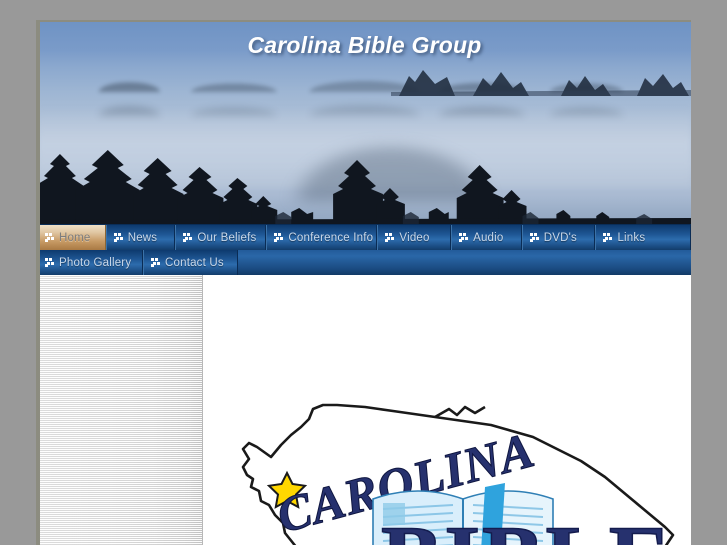  Describe the element at coordinates (120, 410) in the screenshot. I see `sidebar` at that location.